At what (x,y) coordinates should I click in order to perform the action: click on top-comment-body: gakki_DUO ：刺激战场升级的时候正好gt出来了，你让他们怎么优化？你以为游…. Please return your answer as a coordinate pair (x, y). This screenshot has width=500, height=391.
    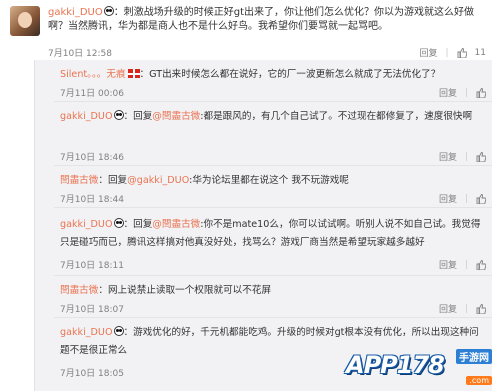
    Looking at the image, I should click on (270, 20).